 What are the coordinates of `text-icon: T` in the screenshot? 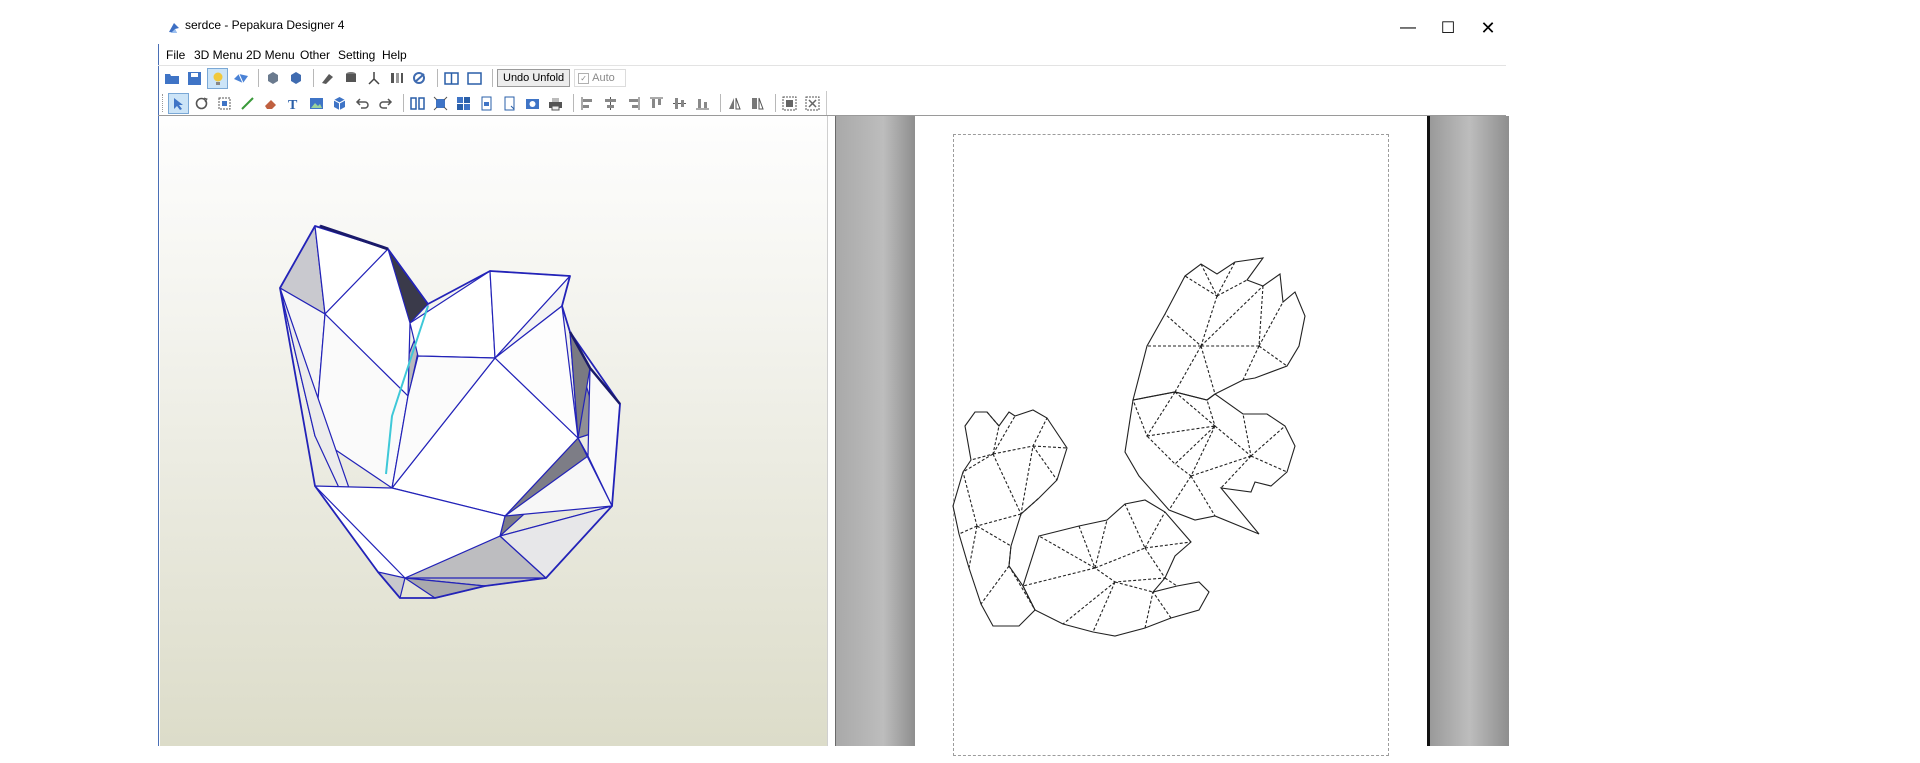 It's located at (293, 103).